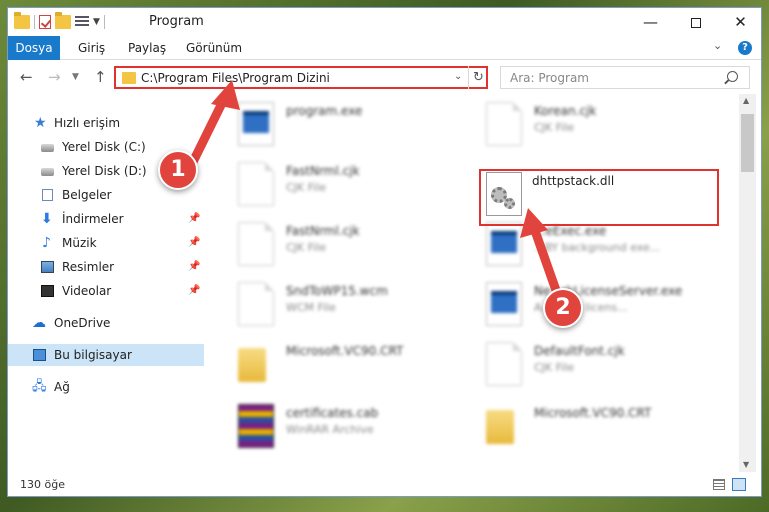 The image size is (769, 512). I want to click on arrow-shaft, so click(545, 260).